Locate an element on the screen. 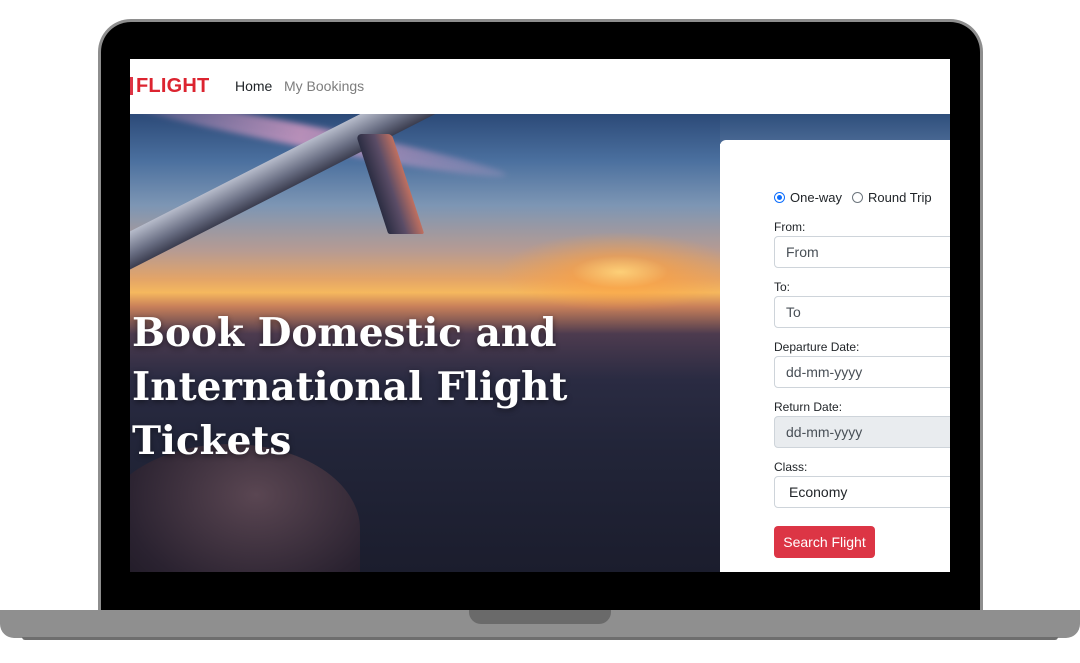 This screenshot has width=1080, height=663. one-way-radio is located at coordinates (779, 197).